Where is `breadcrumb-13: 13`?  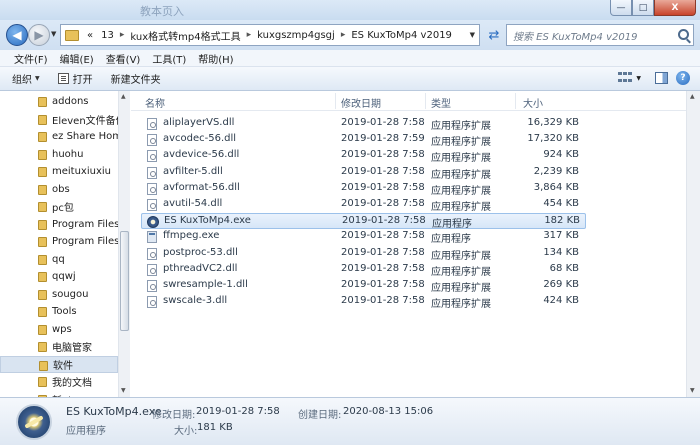
breadcrumb-13: 13 is located at coordinates (107, 35).